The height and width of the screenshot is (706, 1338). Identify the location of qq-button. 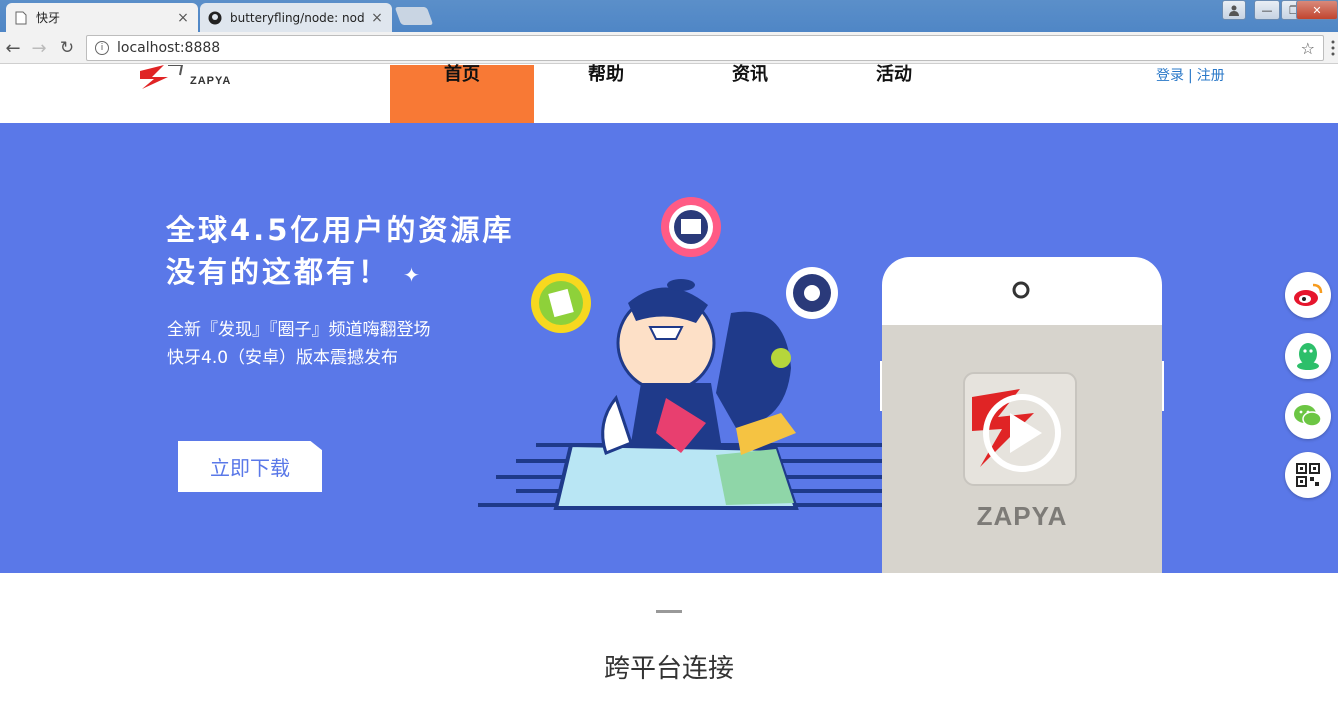
(1308, 356).